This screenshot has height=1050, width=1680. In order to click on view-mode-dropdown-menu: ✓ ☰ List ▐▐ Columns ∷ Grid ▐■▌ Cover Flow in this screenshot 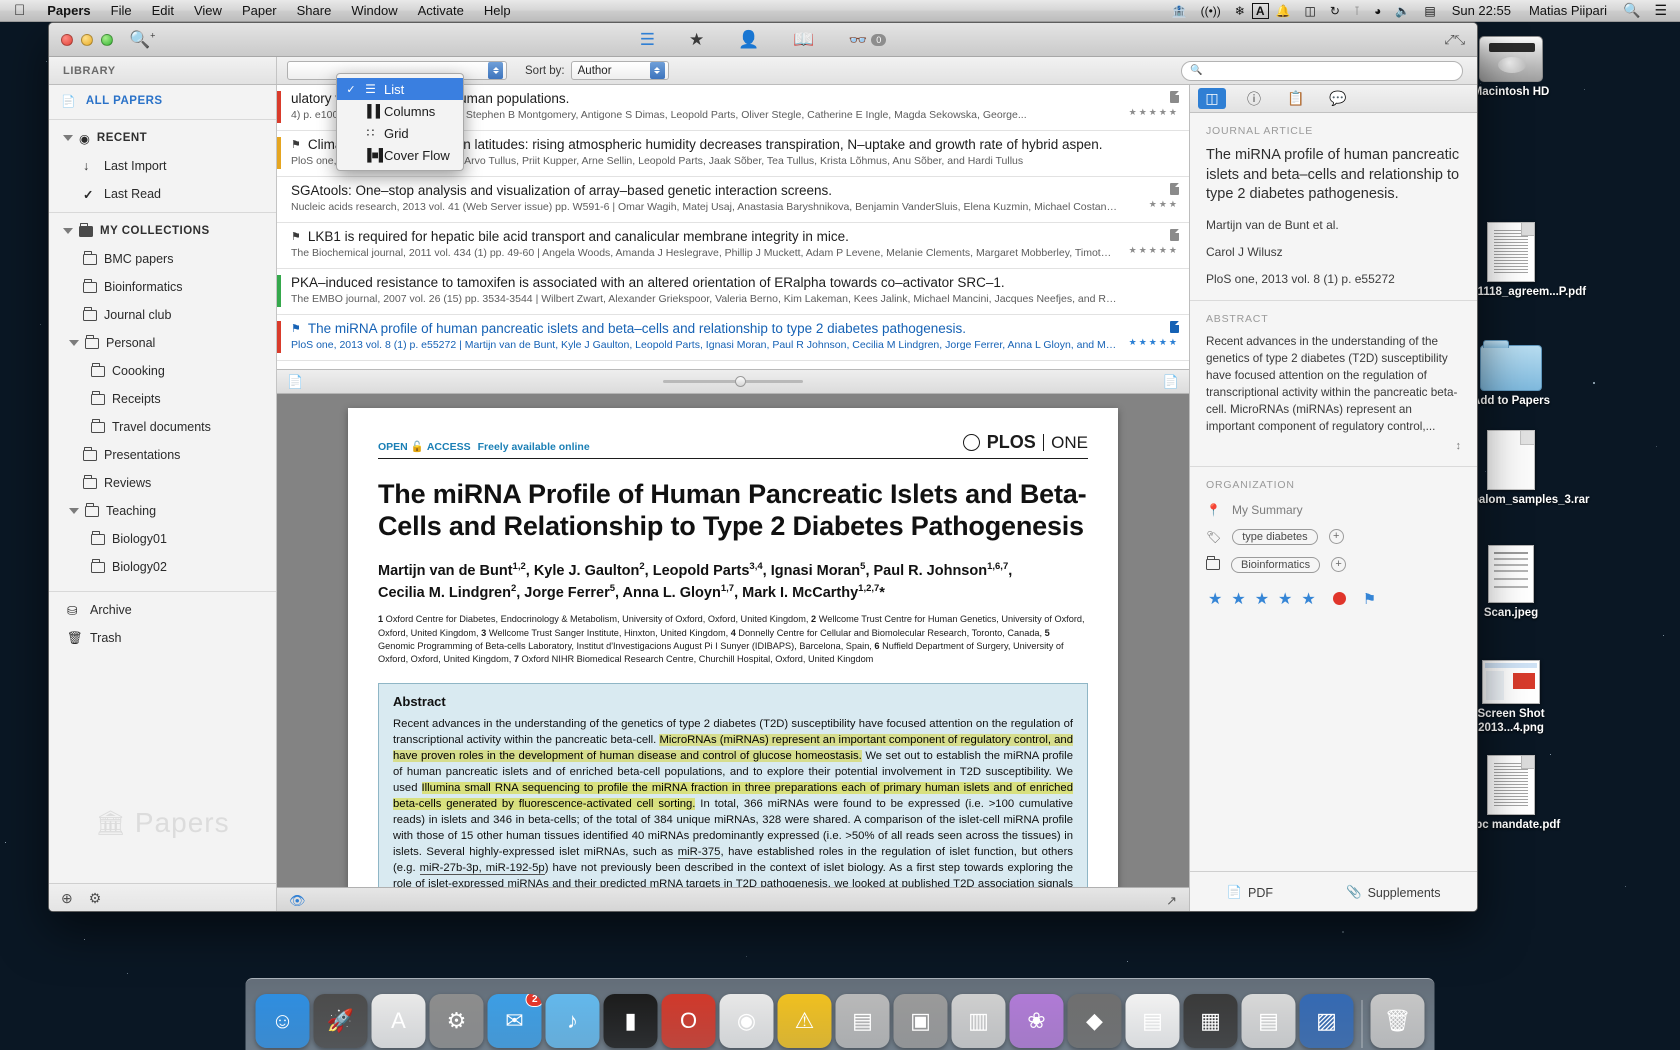, I will do `click(400, 122)`.